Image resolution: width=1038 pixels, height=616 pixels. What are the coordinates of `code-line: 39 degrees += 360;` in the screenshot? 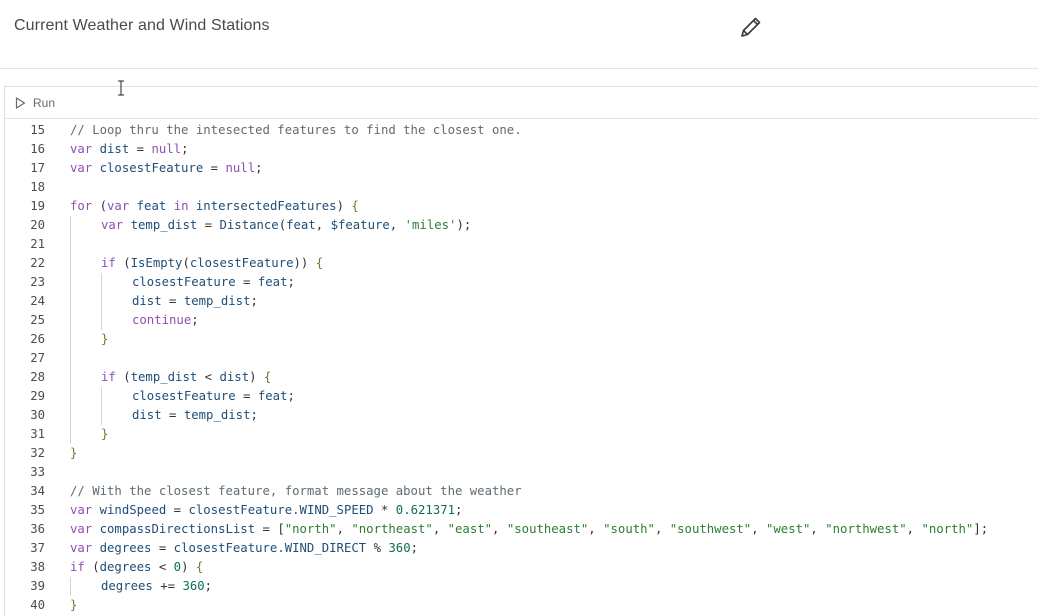 It's located at (521, 586).